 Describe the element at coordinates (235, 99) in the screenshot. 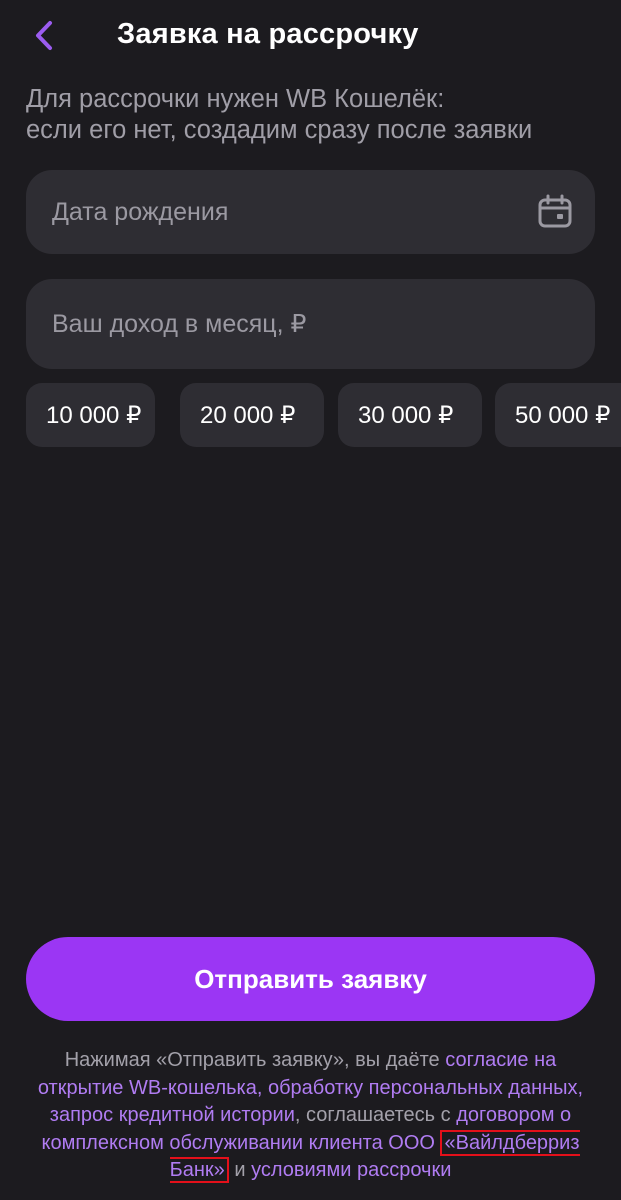

I see `wallet-notice-line-1: Для рассрочки нужен WB Кошелёк:` at that location.